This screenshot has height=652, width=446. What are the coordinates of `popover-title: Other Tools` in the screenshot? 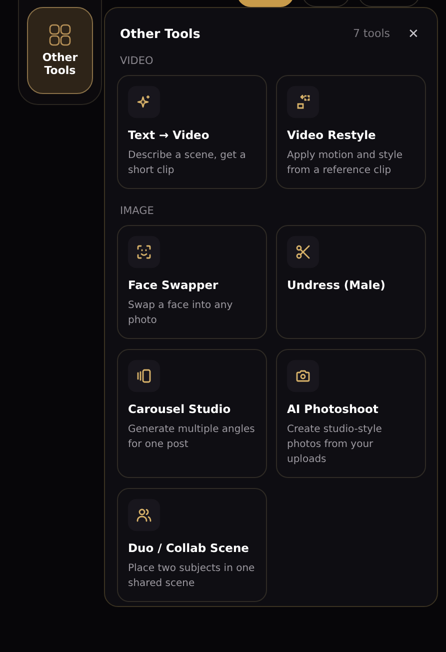 It's located at (161, 33).